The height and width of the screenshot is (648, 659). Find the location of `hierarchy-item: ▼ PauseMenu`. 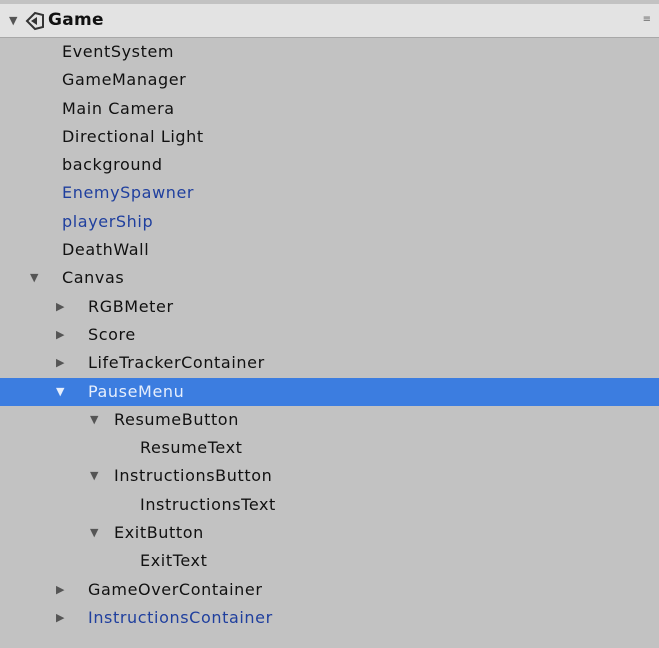

hierarchy-item: ▼ PauseMenu is located at coordinates (329, 391).